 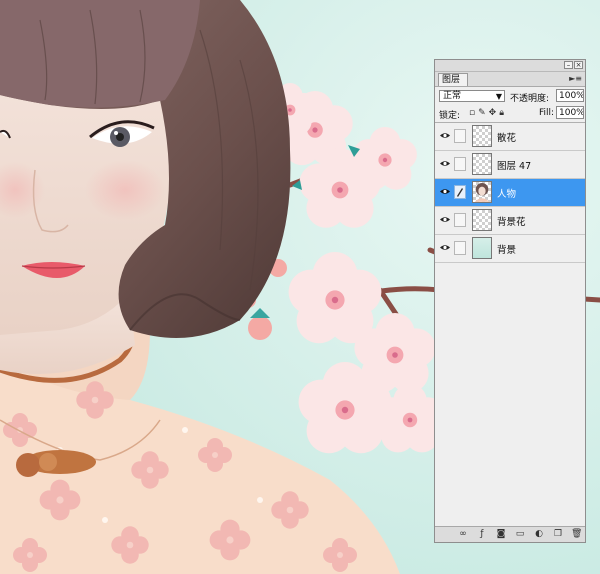 What do you see at coordinates (568, 65) in the screenshot?
I see `minimize-icon: –` at bounding box center [568, 65].